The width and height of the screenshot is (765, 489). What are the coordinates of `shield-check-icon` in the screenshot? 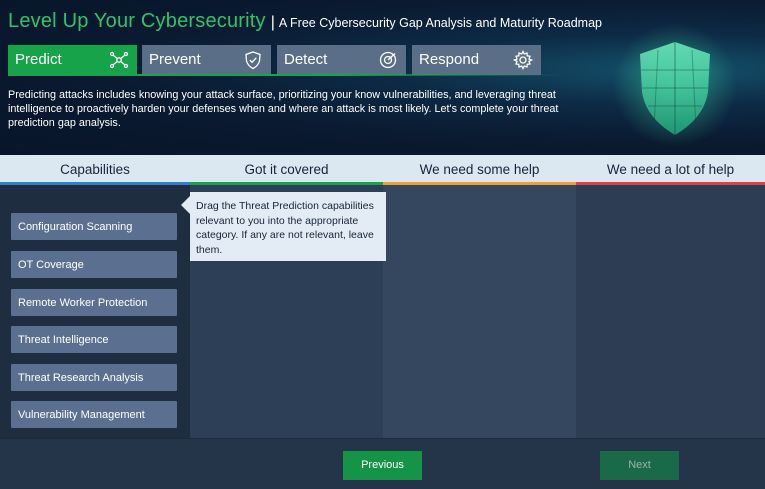 It's located at (253, 60).